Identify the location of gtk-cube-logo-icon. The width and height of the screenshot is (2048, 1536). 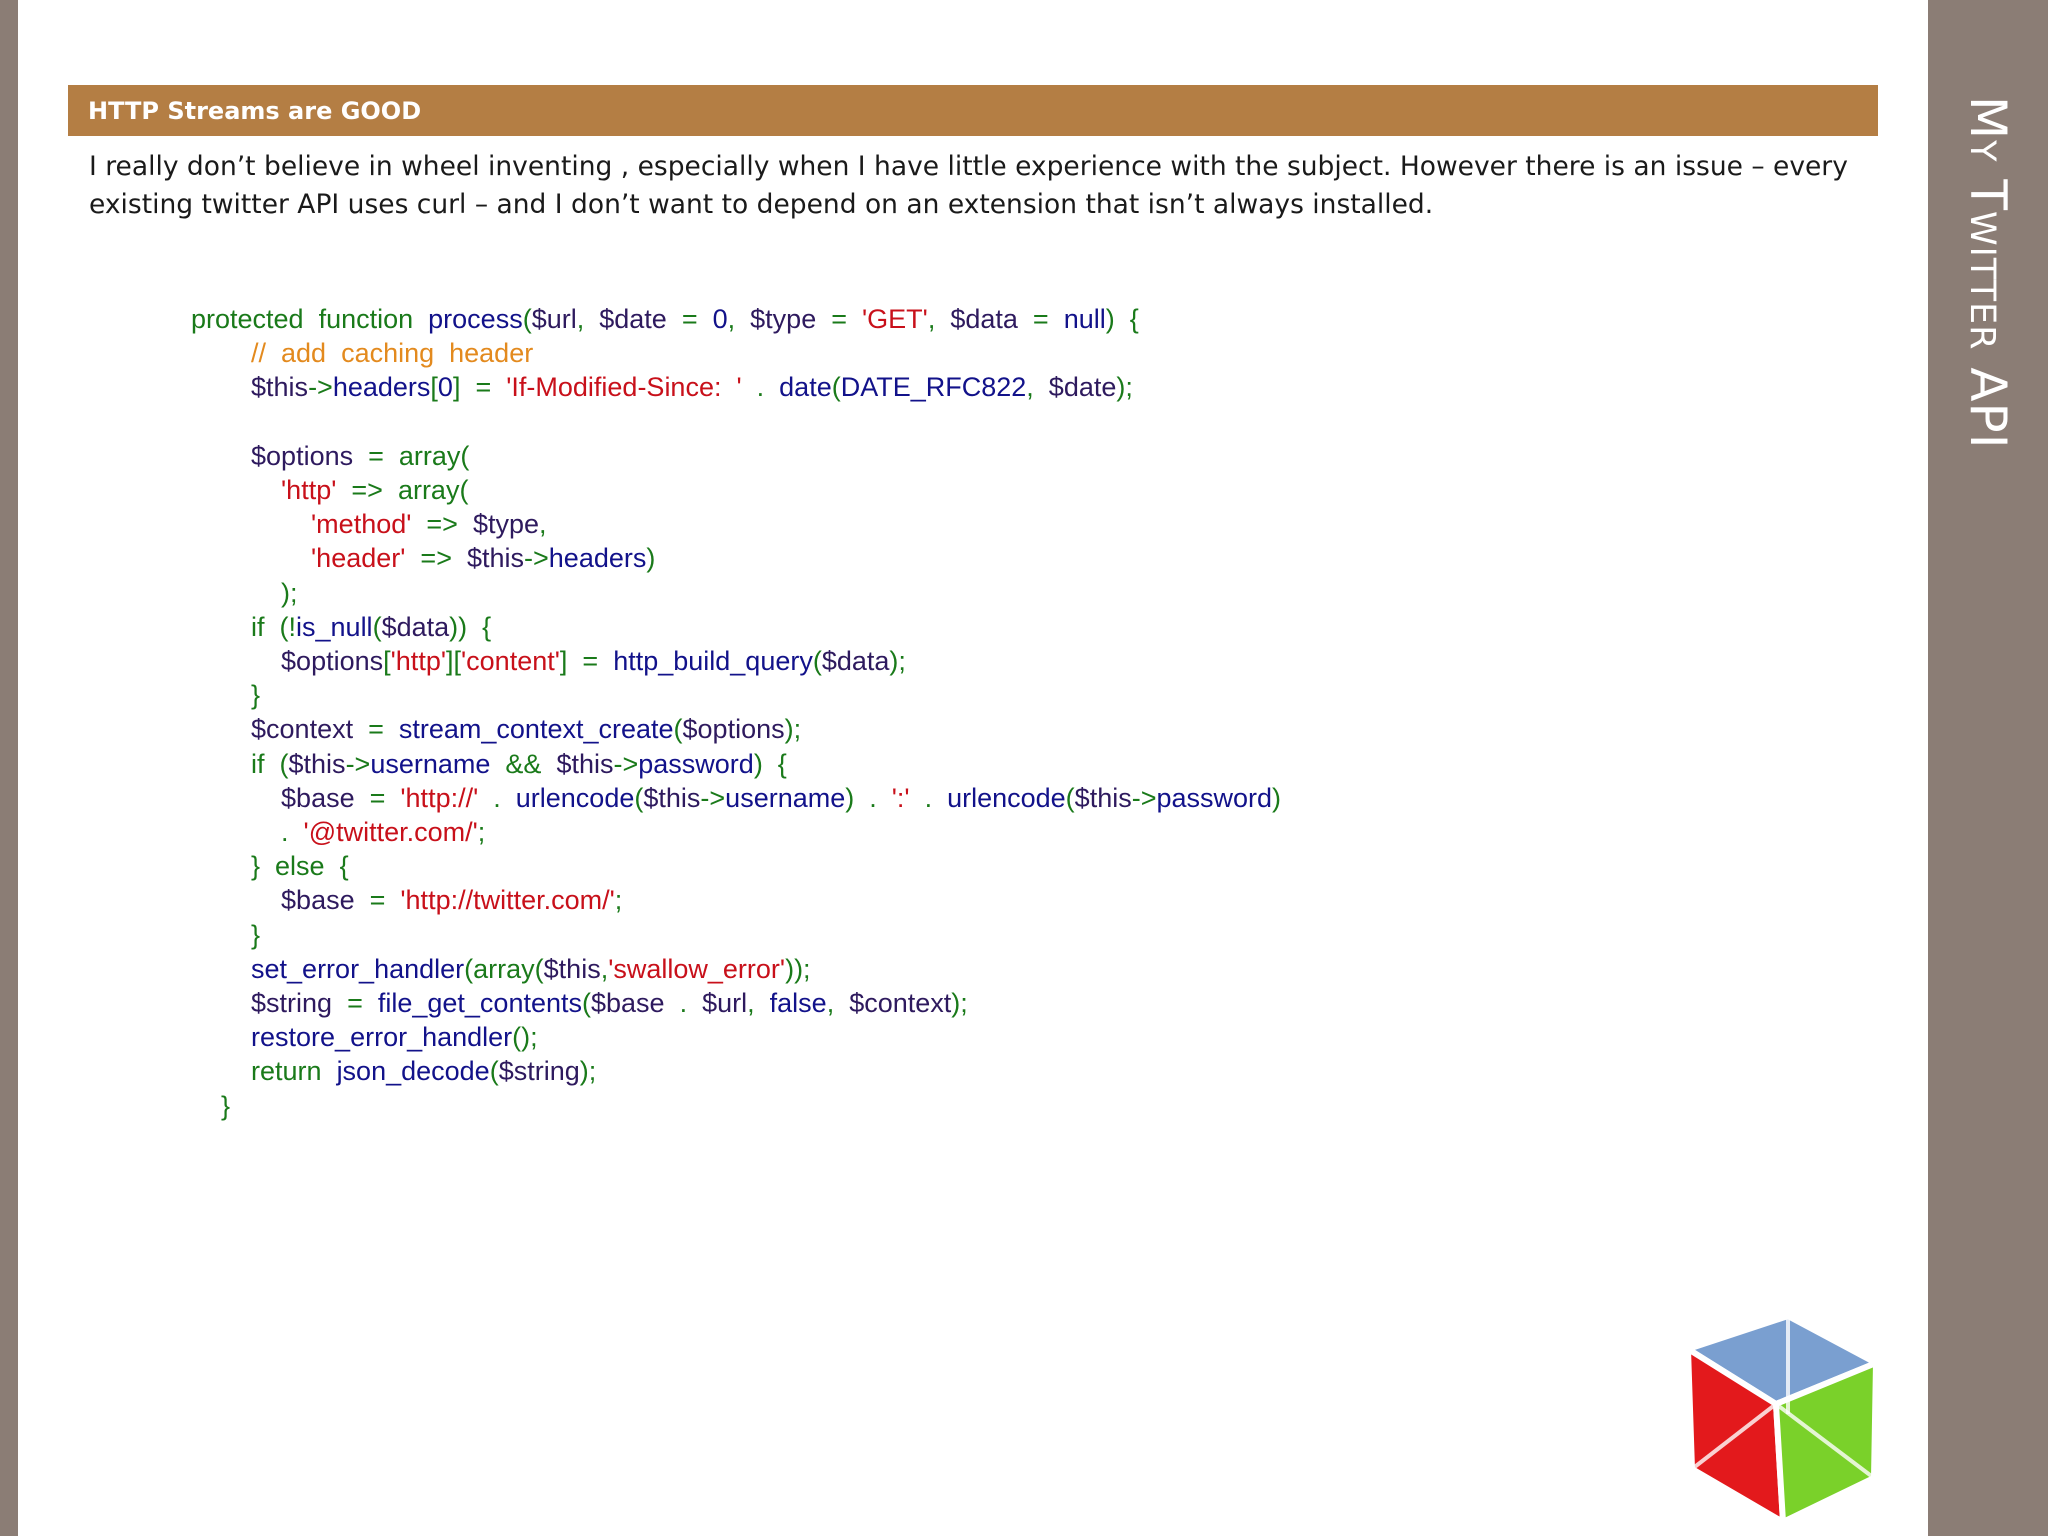
(1782, 1420).